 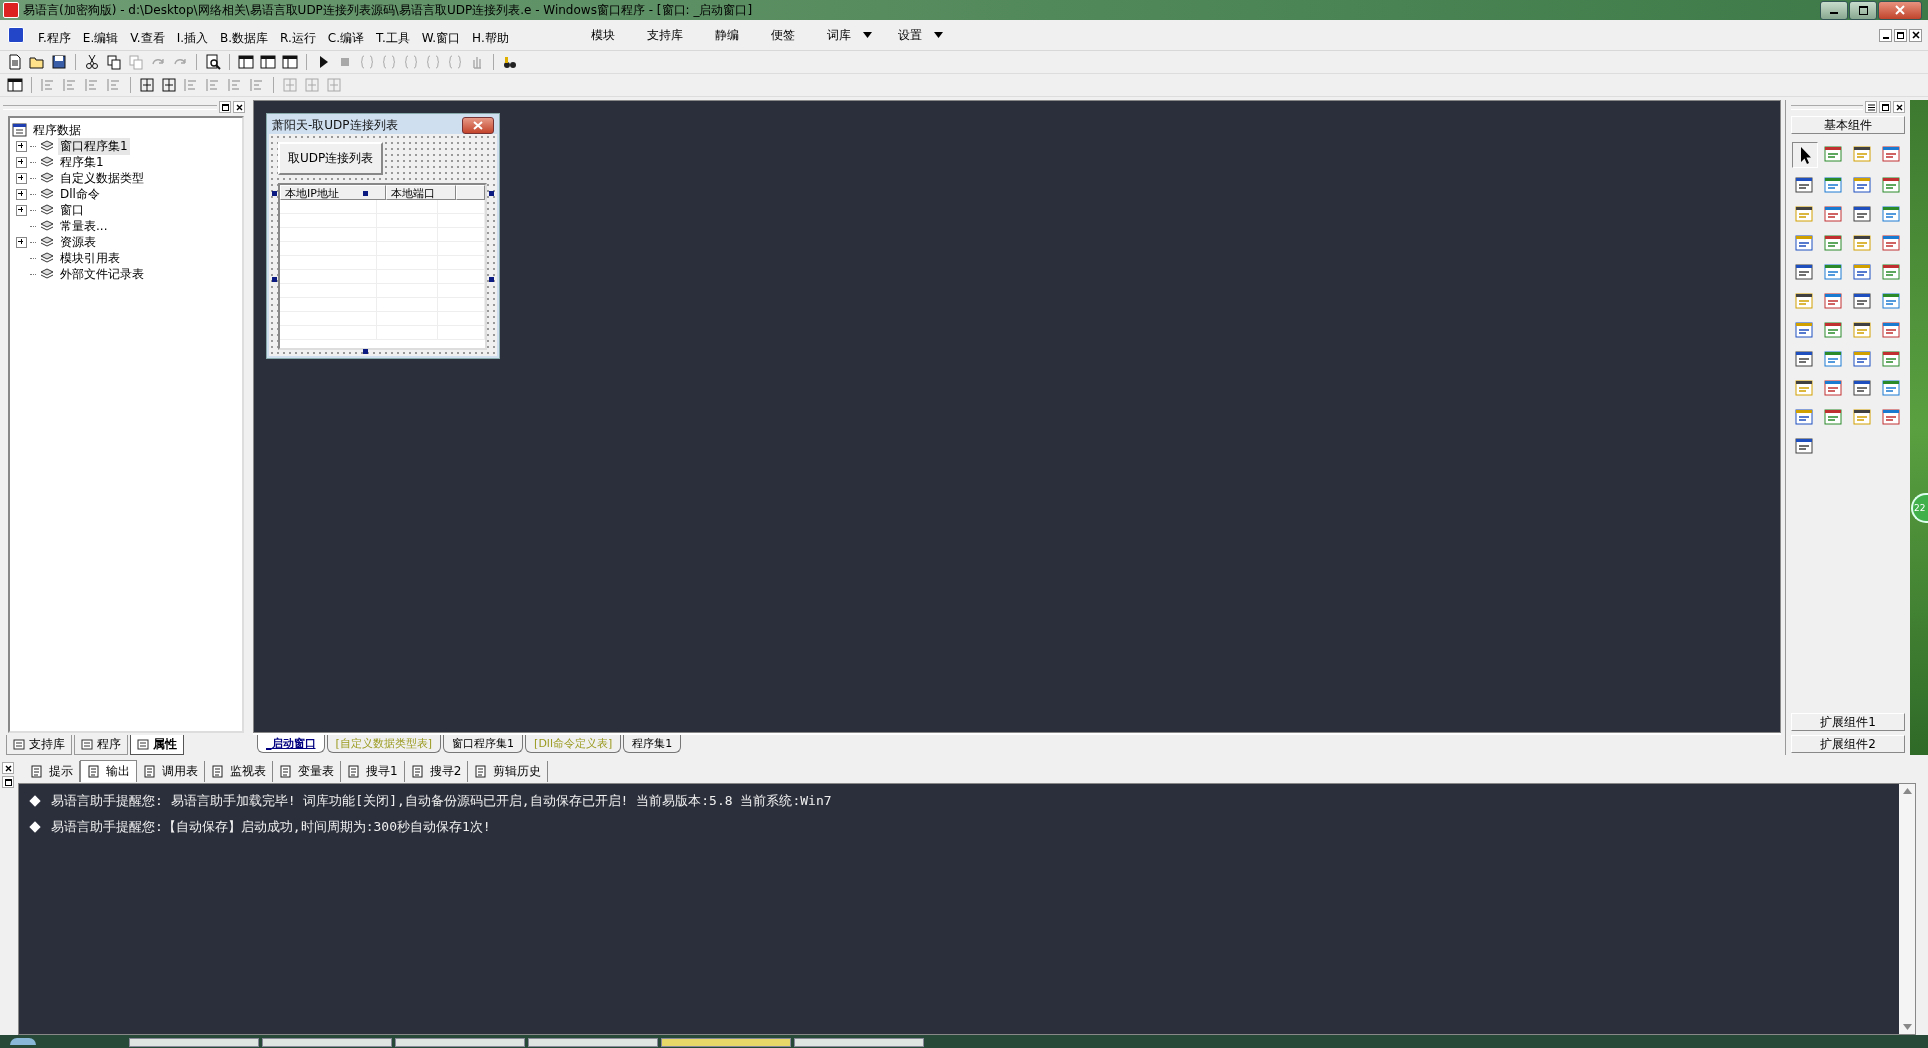 I want to click on start-button, so click(x=23, y=1041).